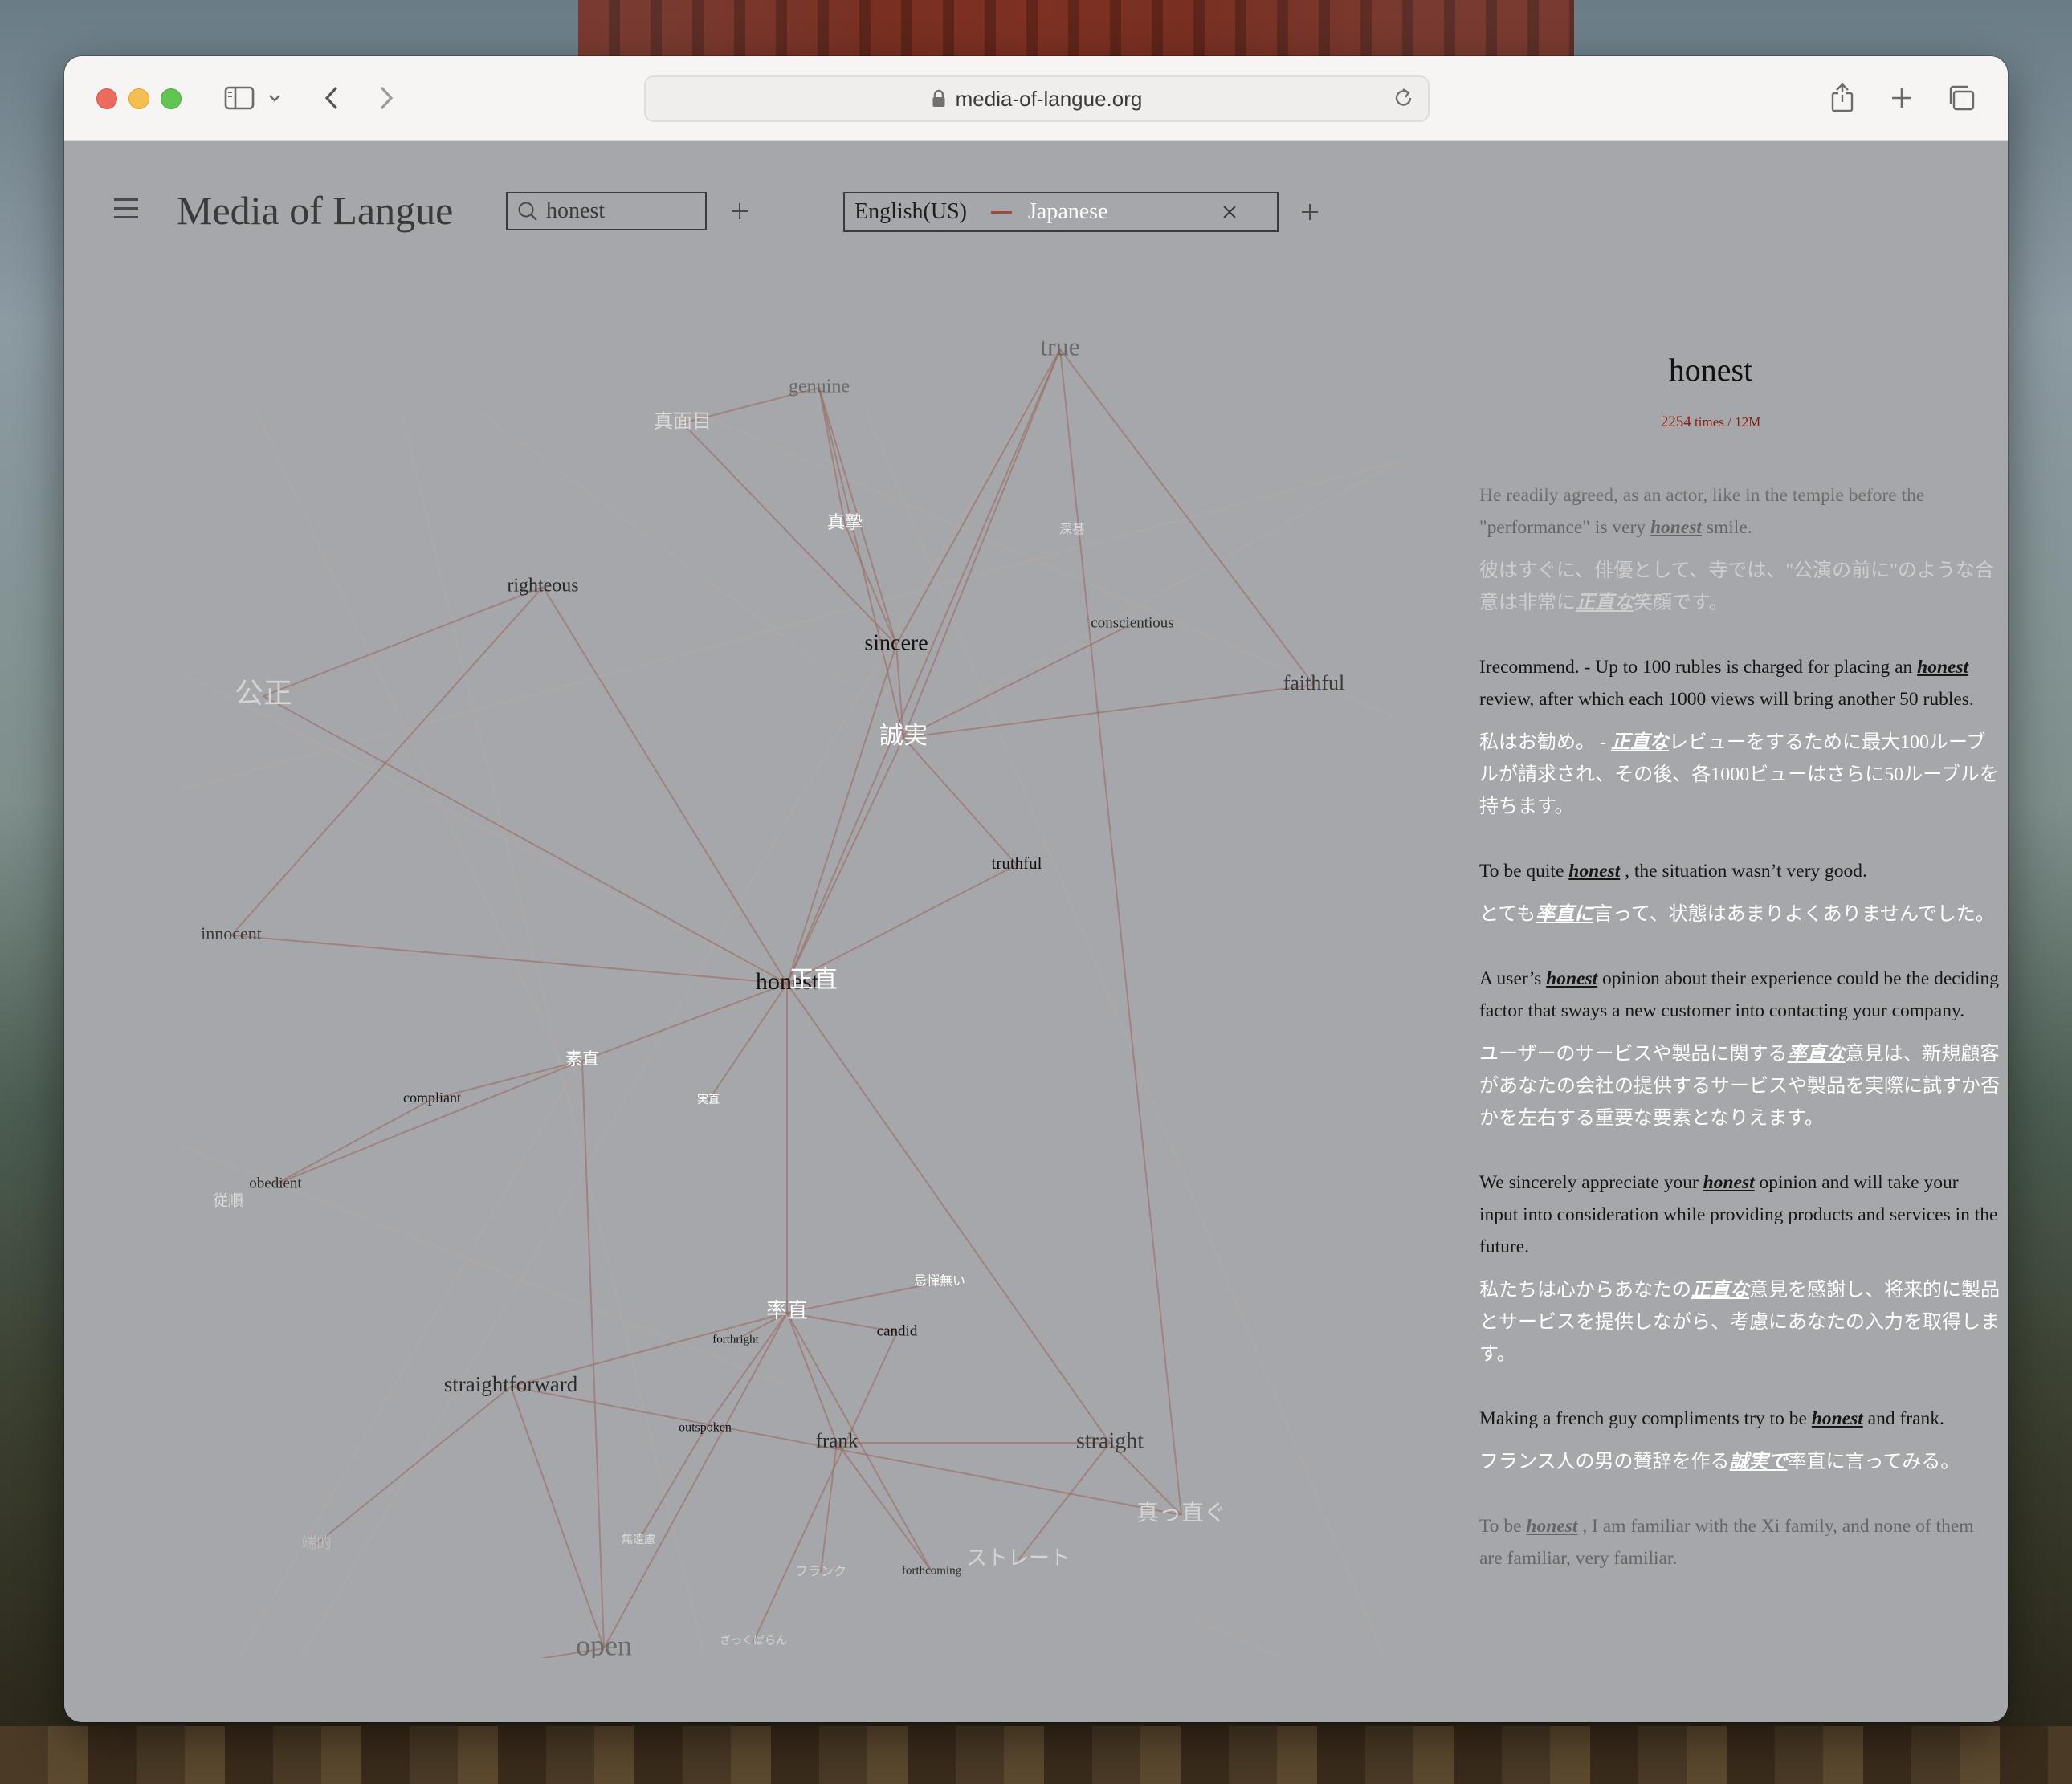 The height and width of the screenshot is (1784, 2072). Describe the element at coordinates (618, 211) in the screenshot. I see `search-input` at that location.